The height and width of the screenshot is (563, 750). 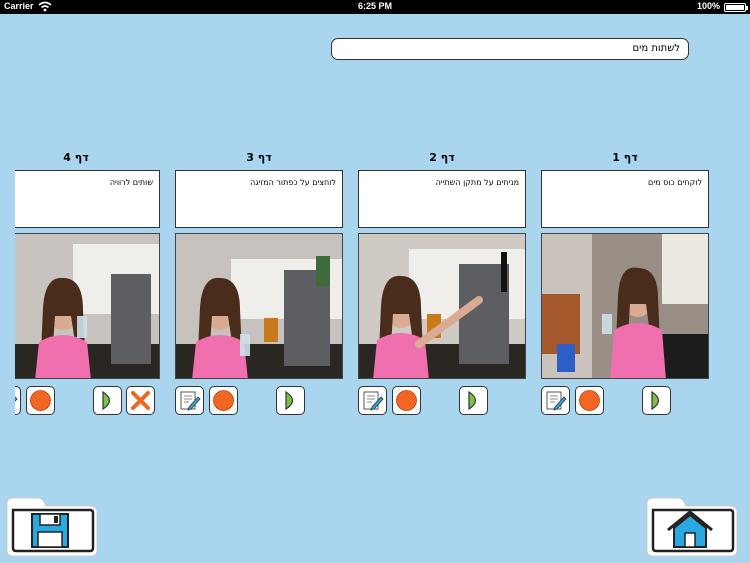 I want to click on page-card-2: דף 2 מניחים על מתקן השתייה, so click(x=442, y=280).